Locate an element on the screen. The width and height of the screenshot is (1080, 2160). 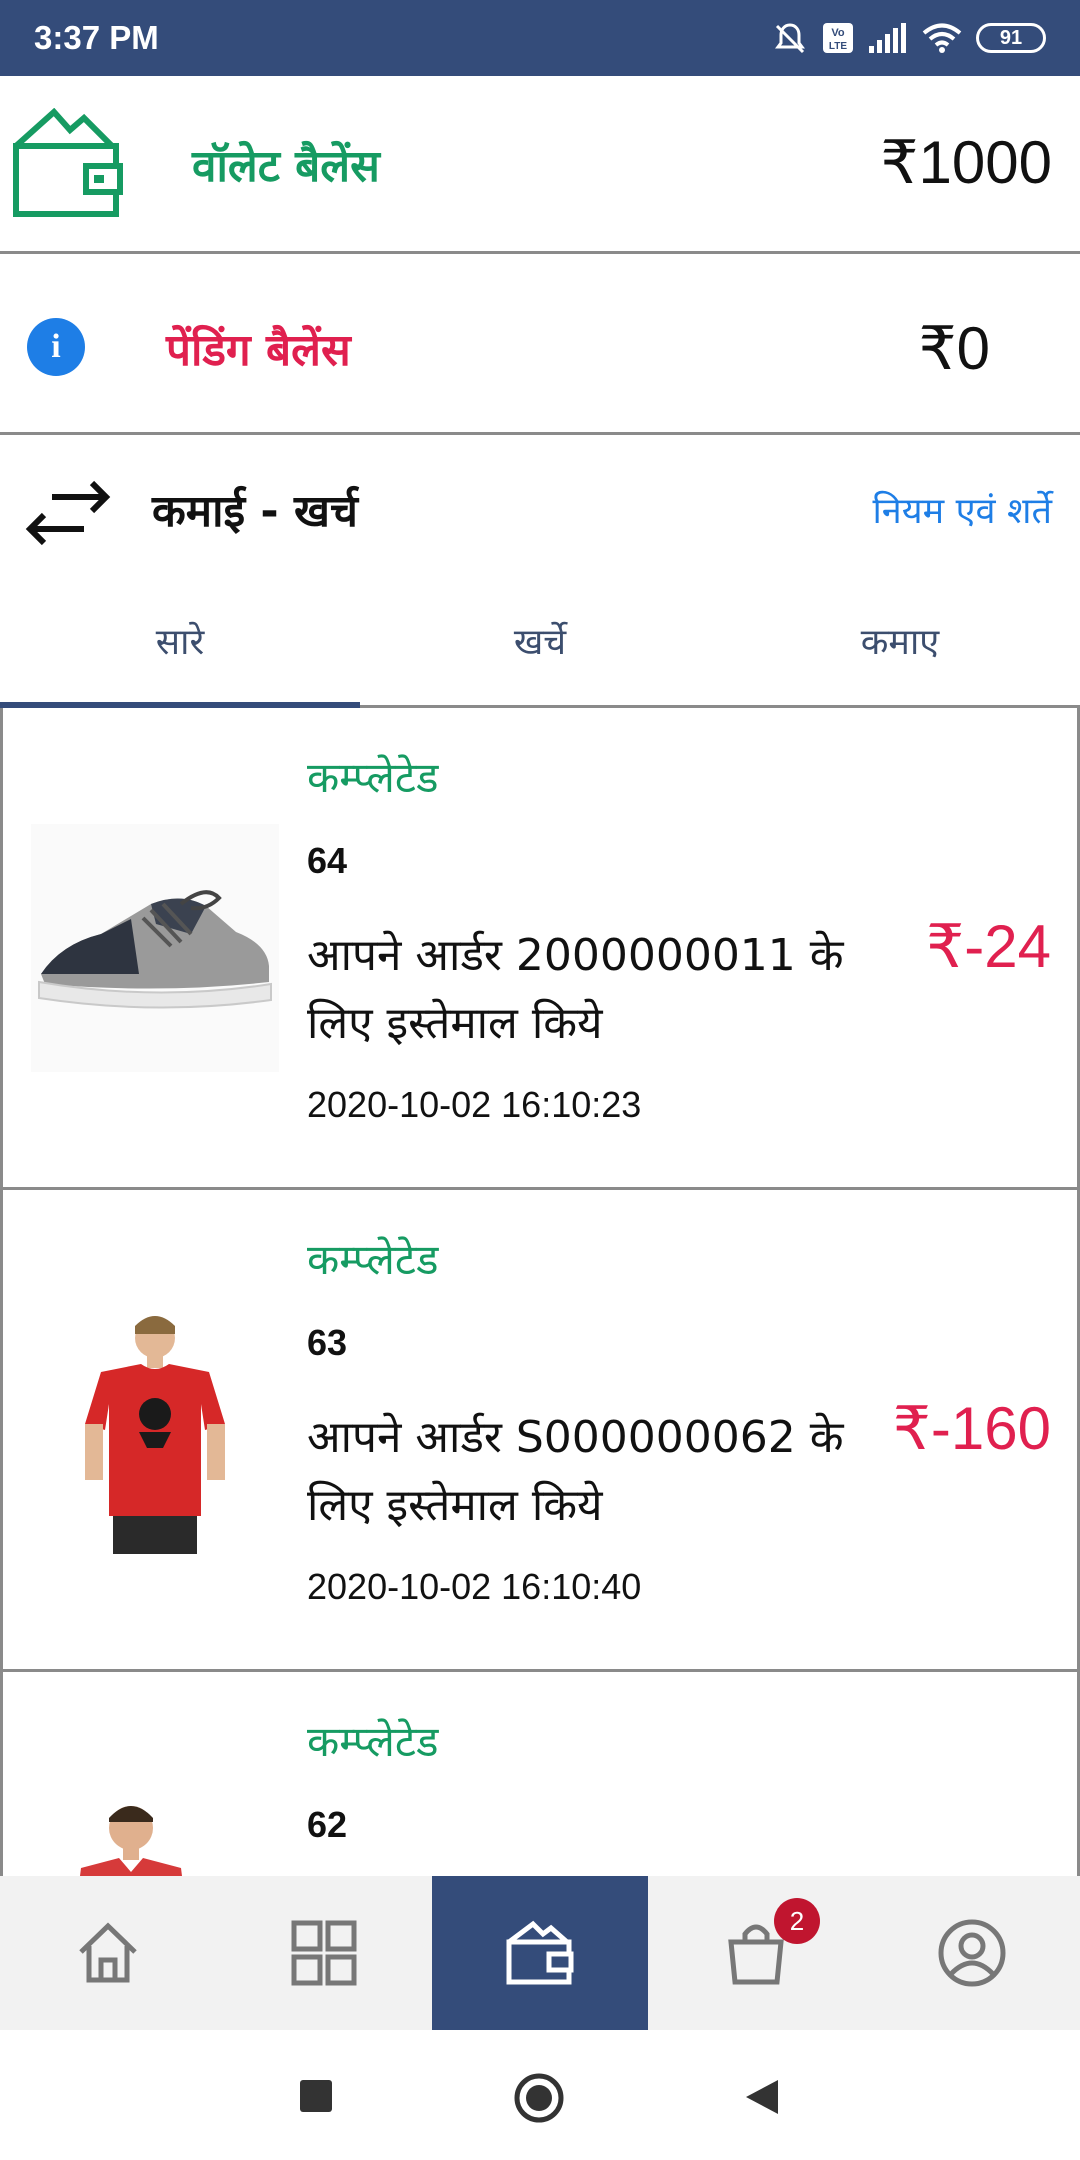
transaction-date: 2020-10-02 16:10:40 is located at coordinates (474, 1586).